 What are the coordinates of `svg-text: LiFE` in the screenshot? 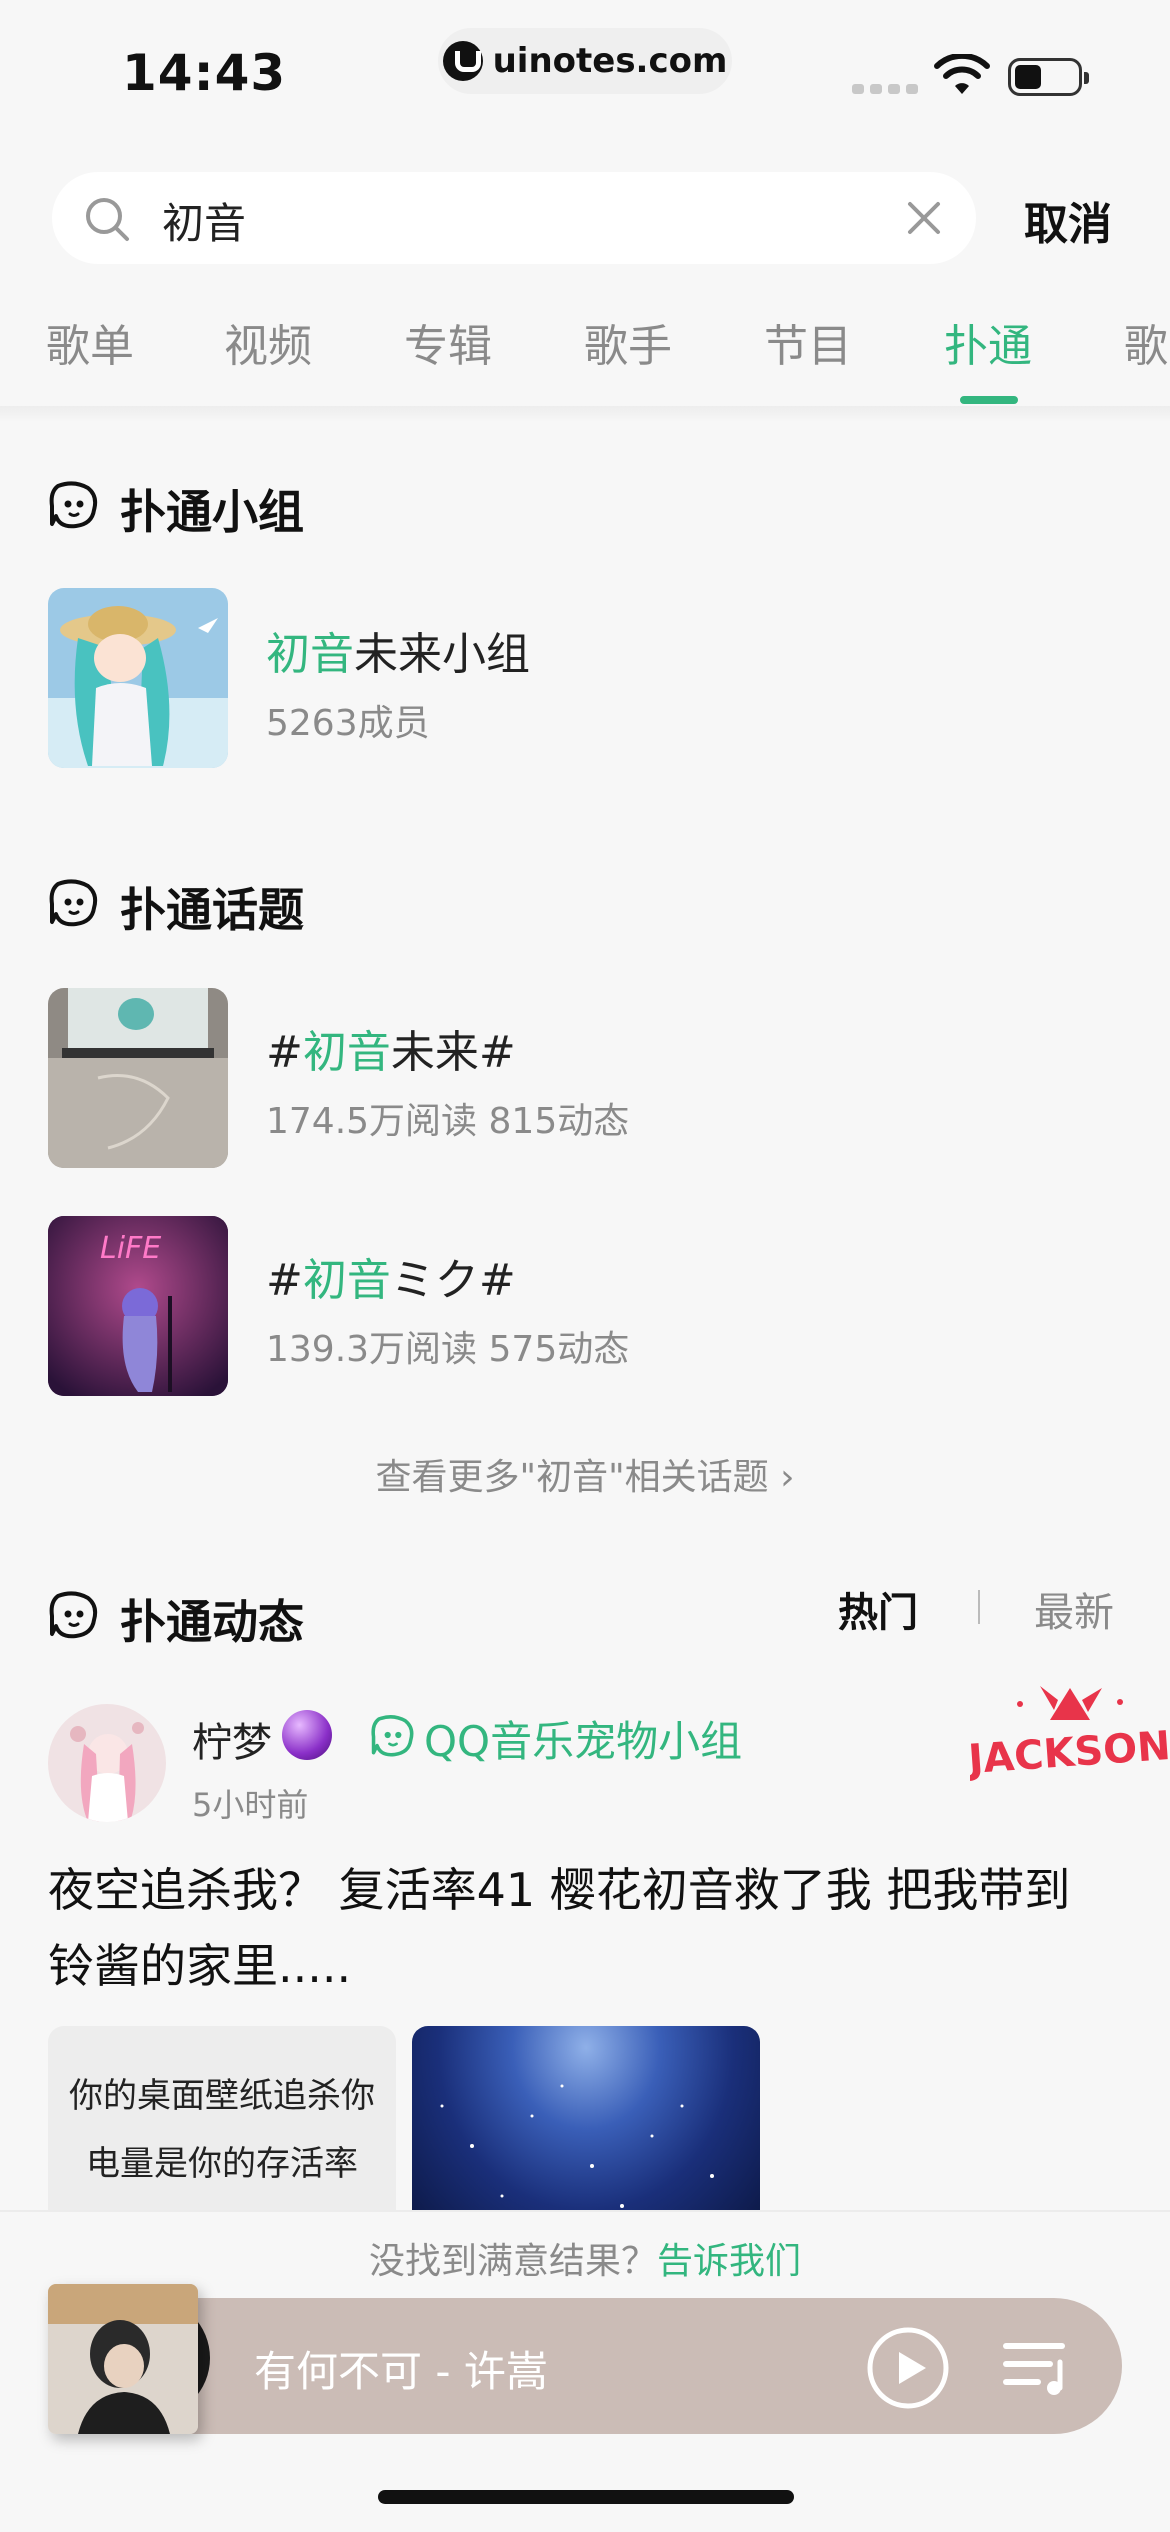 It's located at (130, 1248).